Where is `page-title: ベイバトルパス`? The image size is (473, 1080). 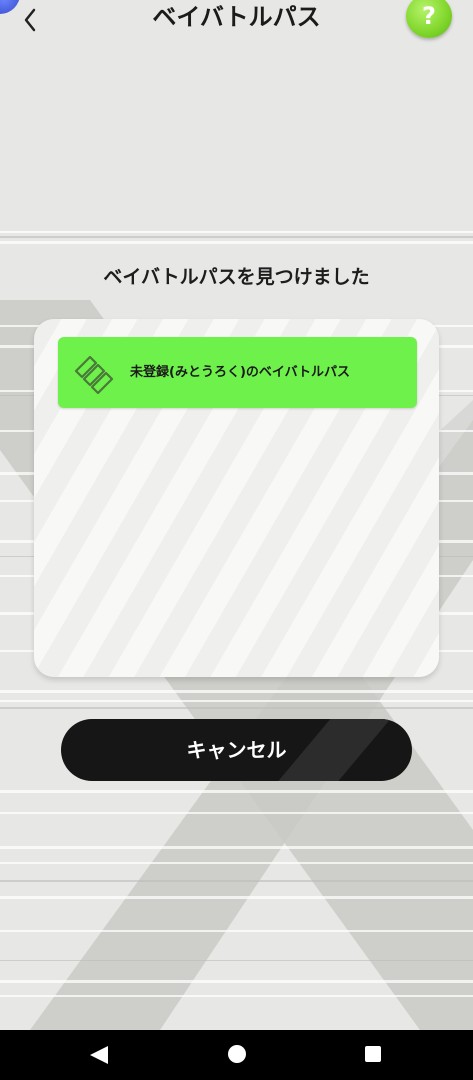 page-title: ベイバトルパス is located at coordinates (236, 17).